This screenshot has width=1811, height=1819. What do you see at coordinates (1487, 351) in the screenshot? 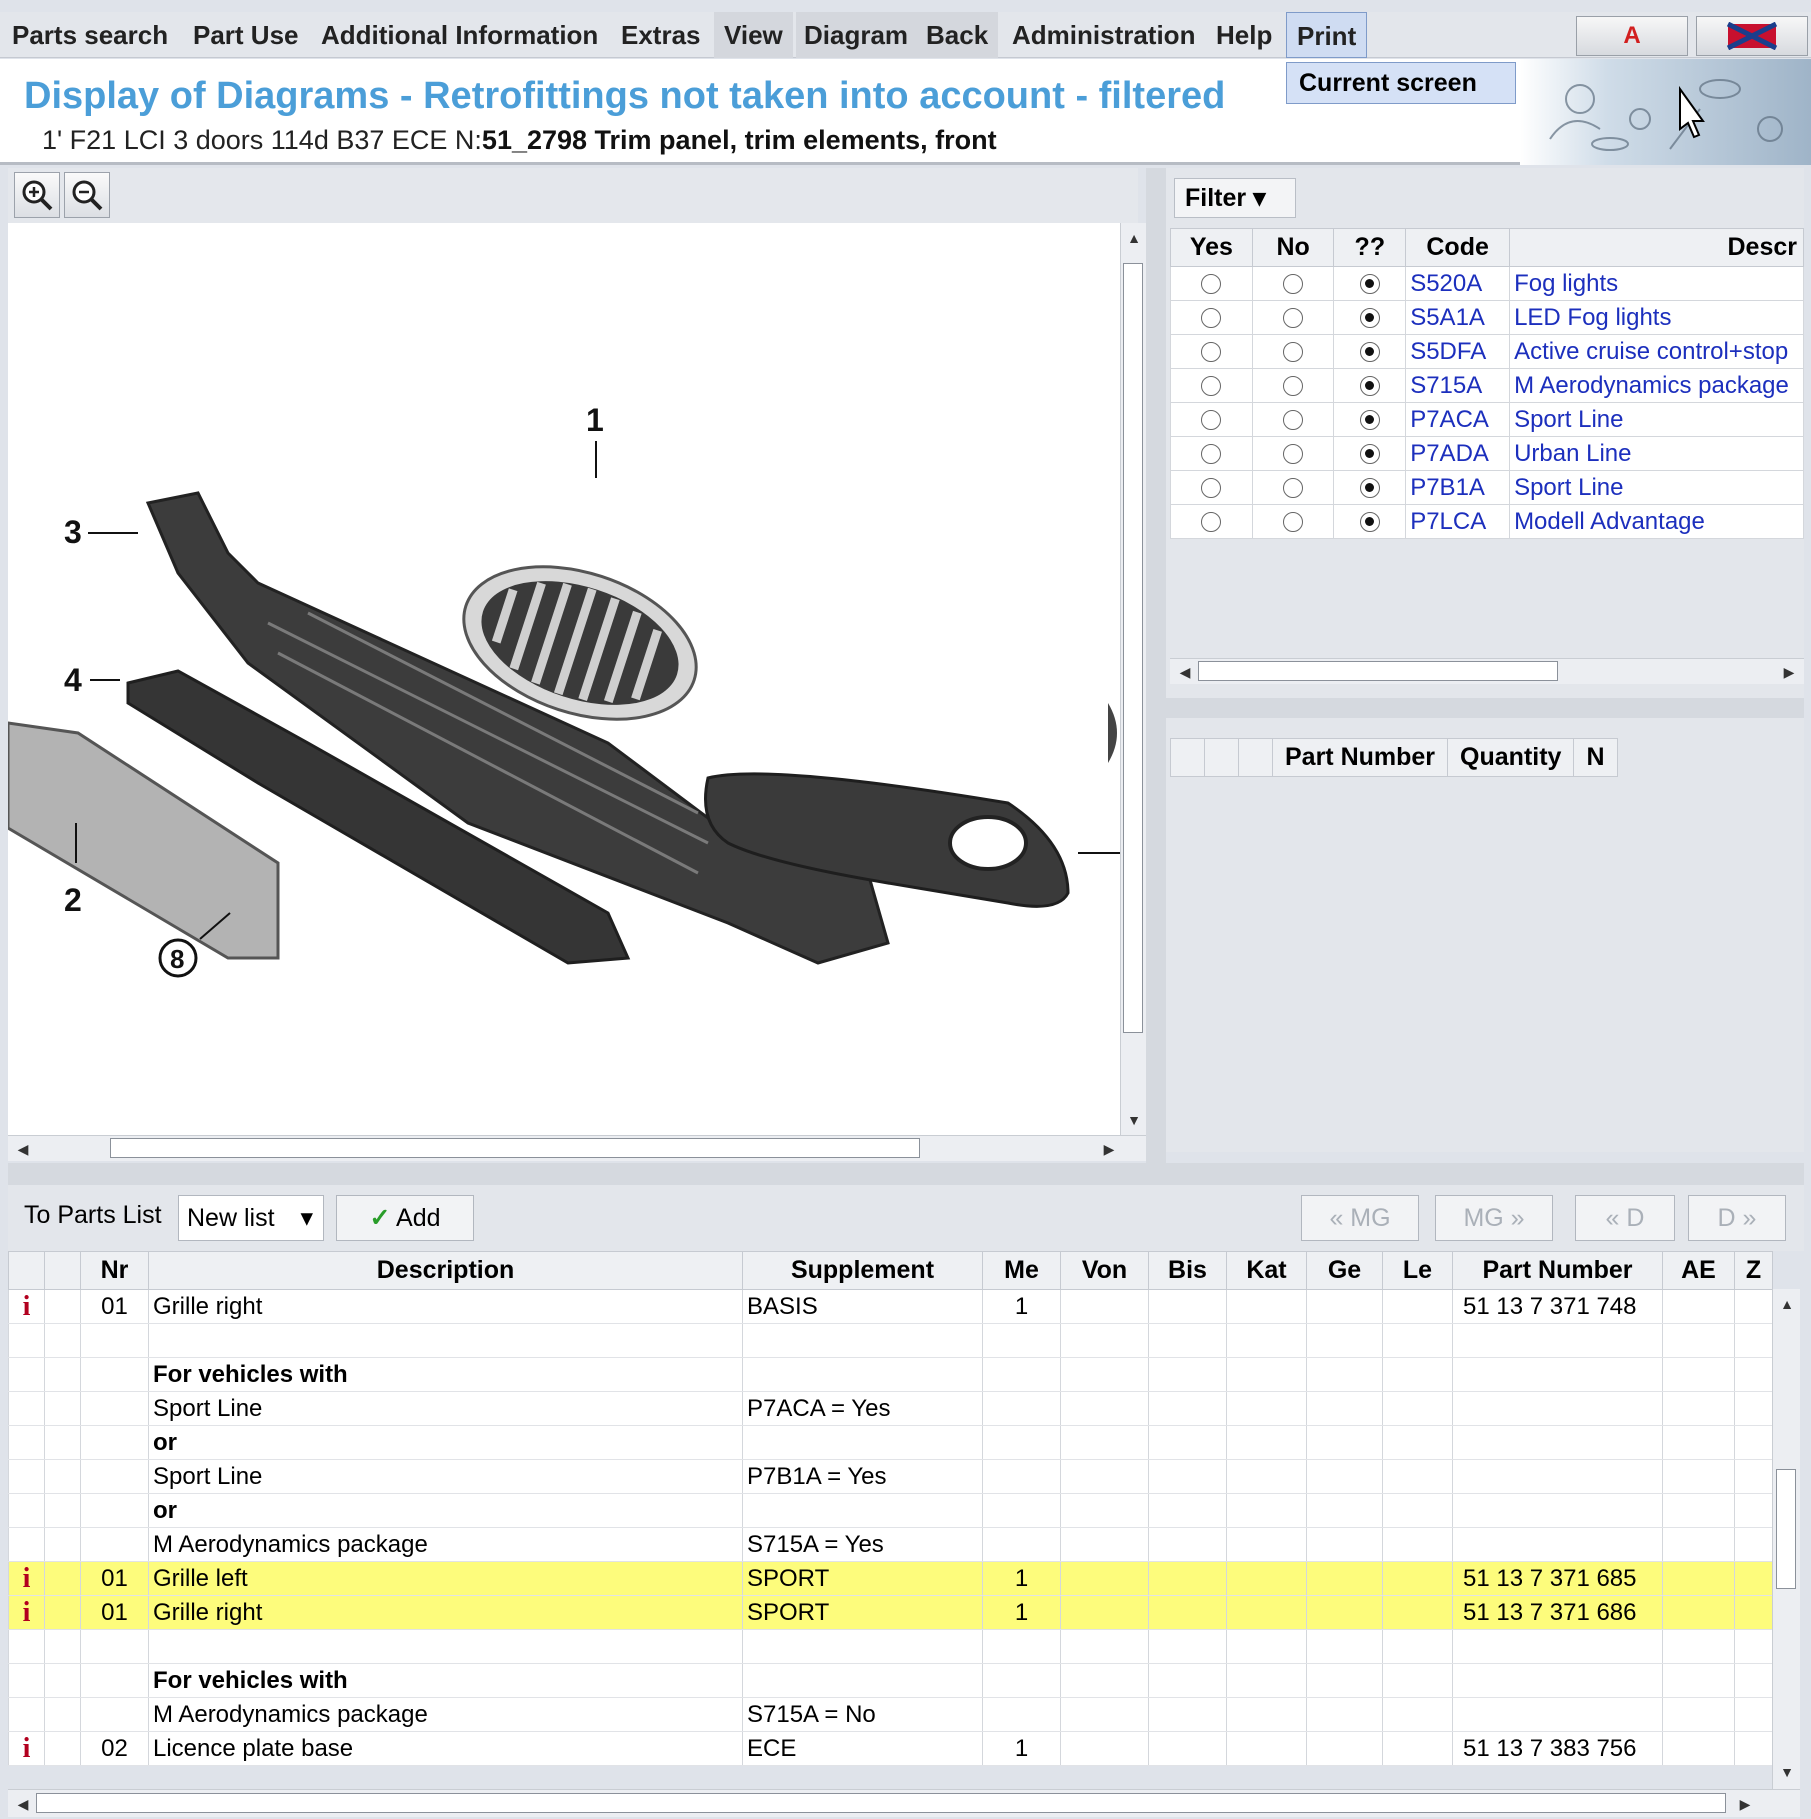
I see `filter-row: S5DFA Active cruise control+stop` at bounding box center [1487, 351].